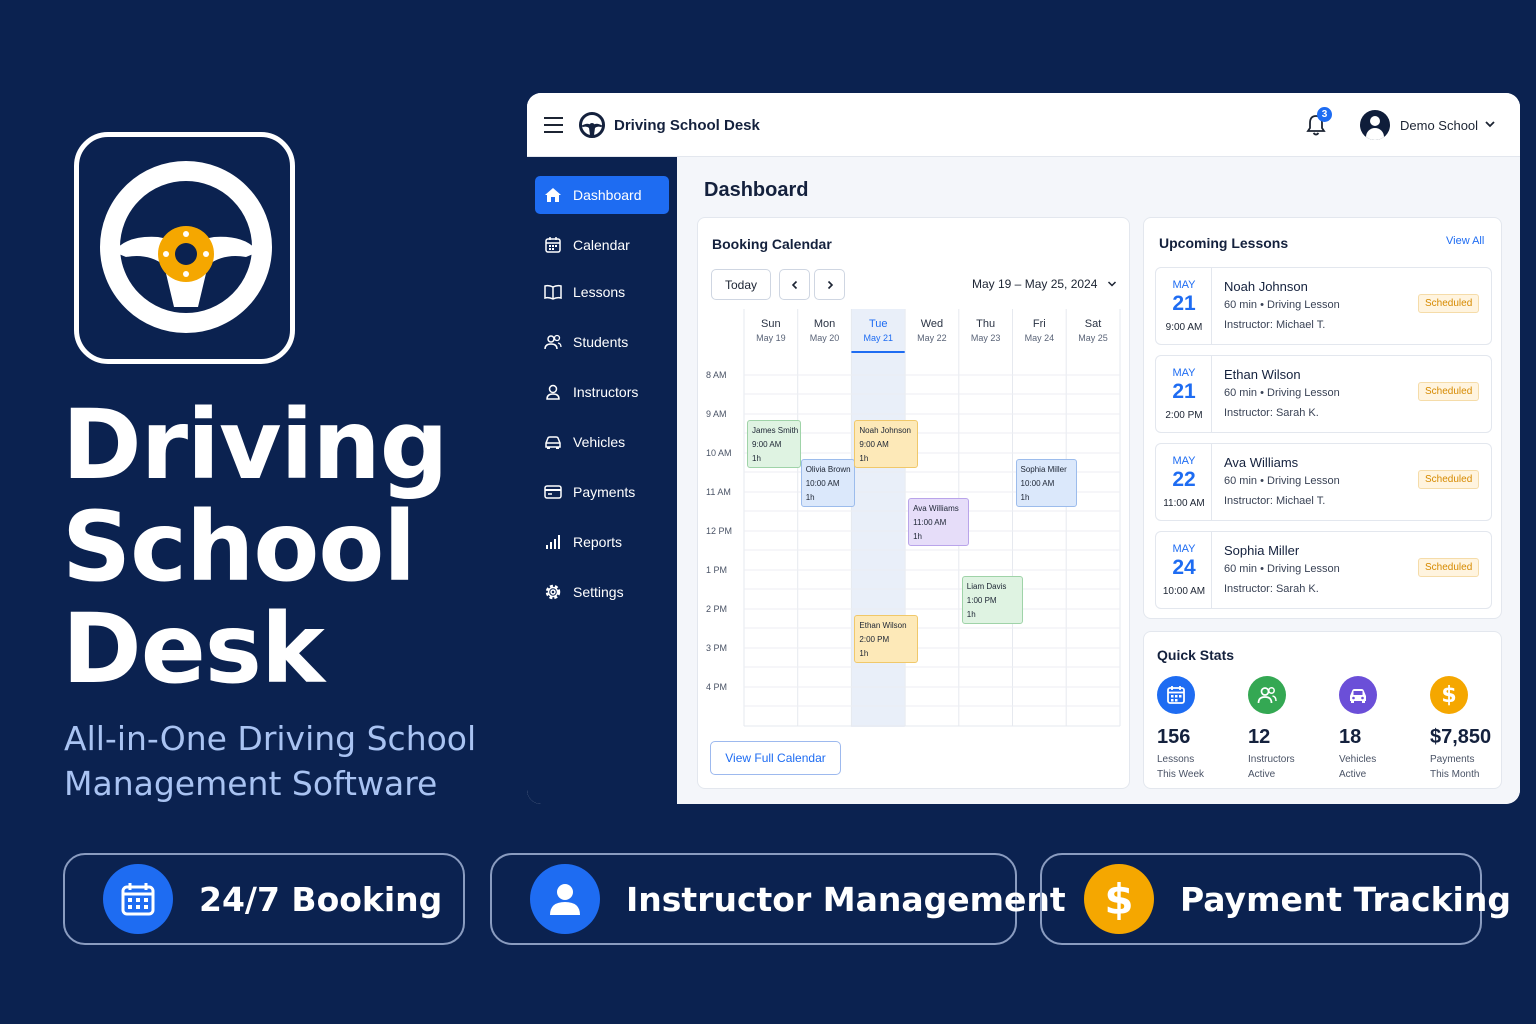 Image resolution: width=1536 pixels, height=1024 pixels. Describe the element at coordinates (1490, 124) in the screenshot. I see `chevron-down-icon` at that location.